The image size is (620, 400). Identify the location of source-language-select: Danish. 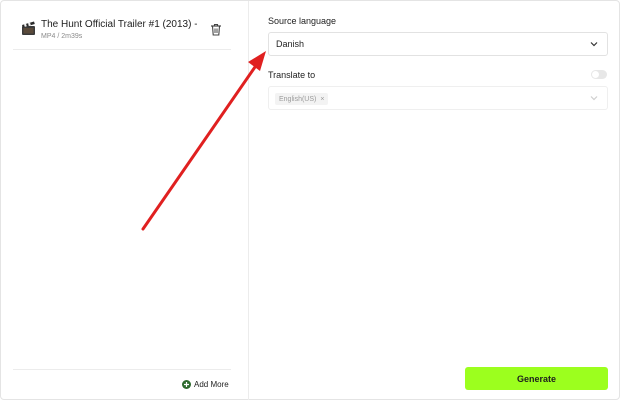
(438, 44).